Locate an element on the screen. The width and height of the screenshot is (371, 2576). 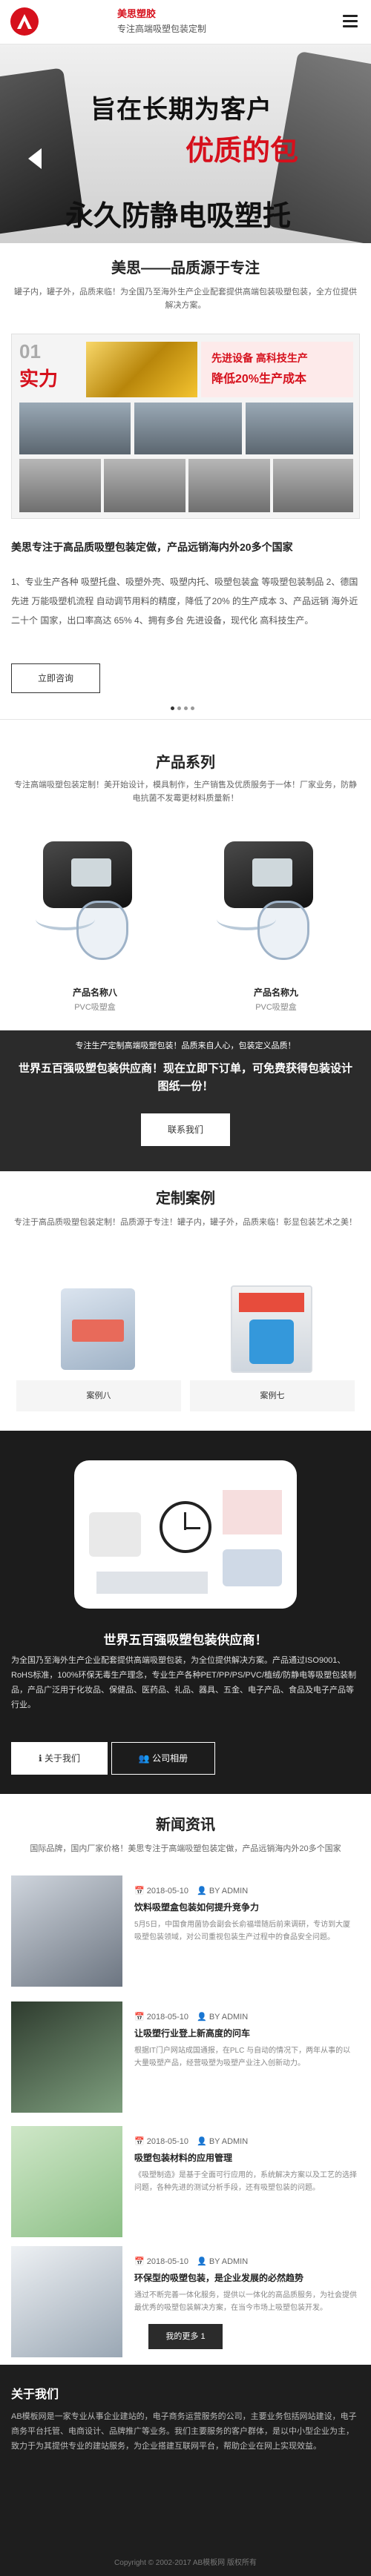
divider is located at coordinates (185, 719).